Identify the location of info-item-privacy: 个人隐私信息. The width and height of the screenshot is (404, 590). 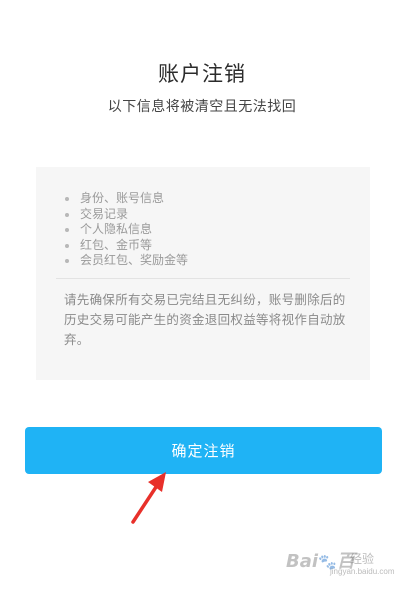
(126, 230).